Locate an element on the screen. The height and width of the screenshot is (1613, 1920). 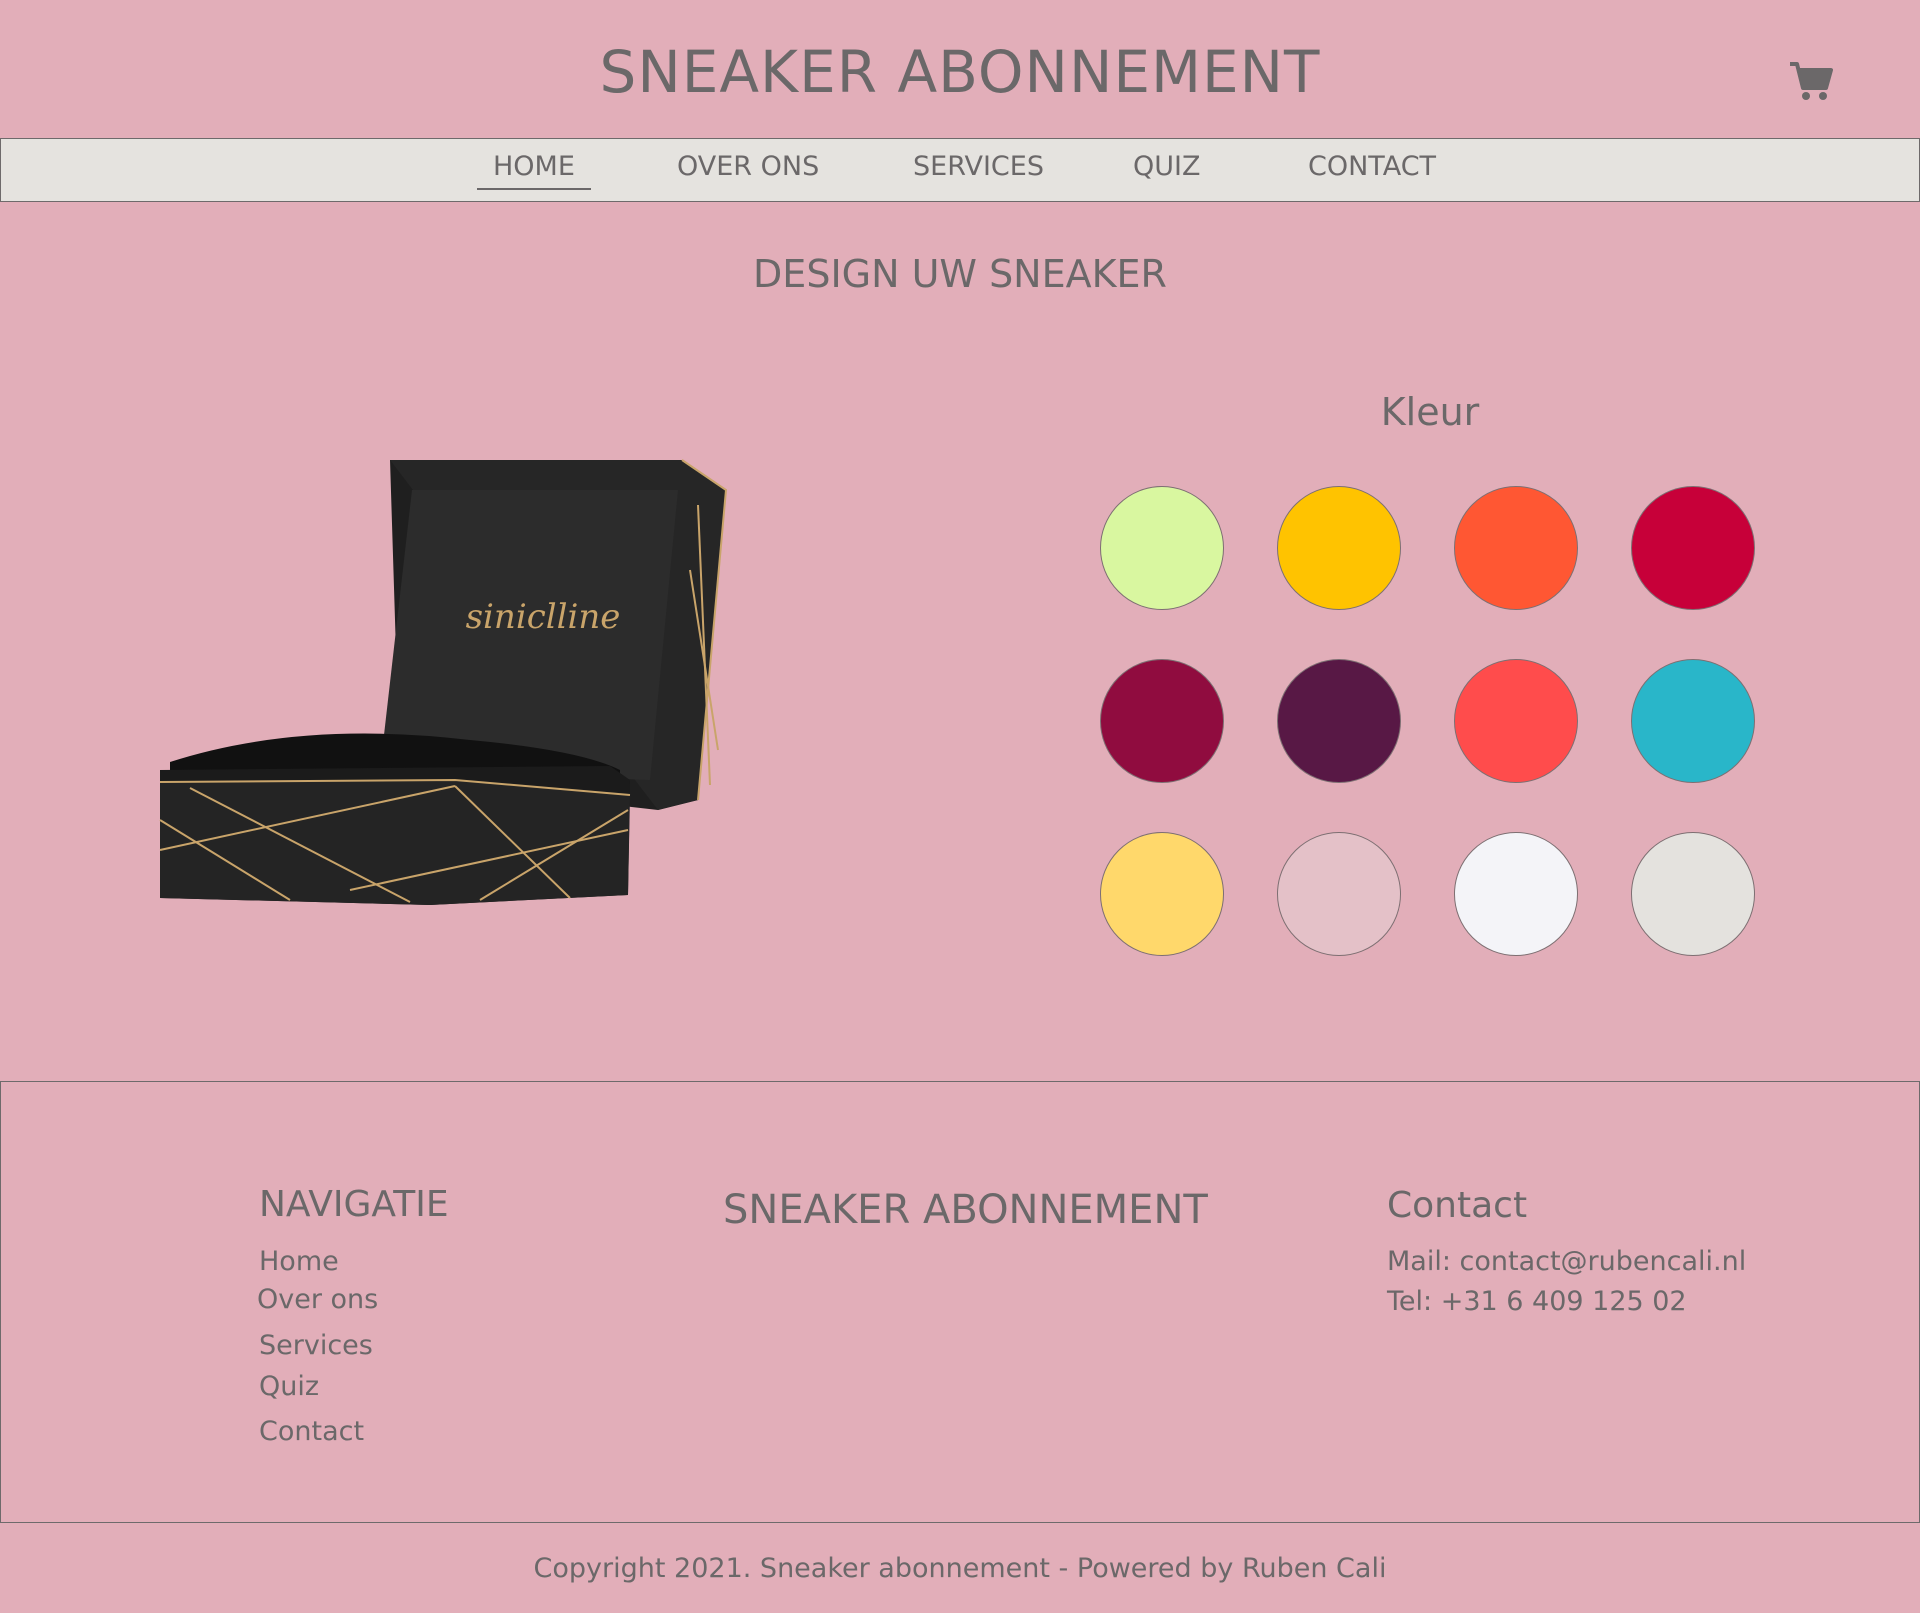
footer-link-services: Services is located at coordinates (316, 1345).